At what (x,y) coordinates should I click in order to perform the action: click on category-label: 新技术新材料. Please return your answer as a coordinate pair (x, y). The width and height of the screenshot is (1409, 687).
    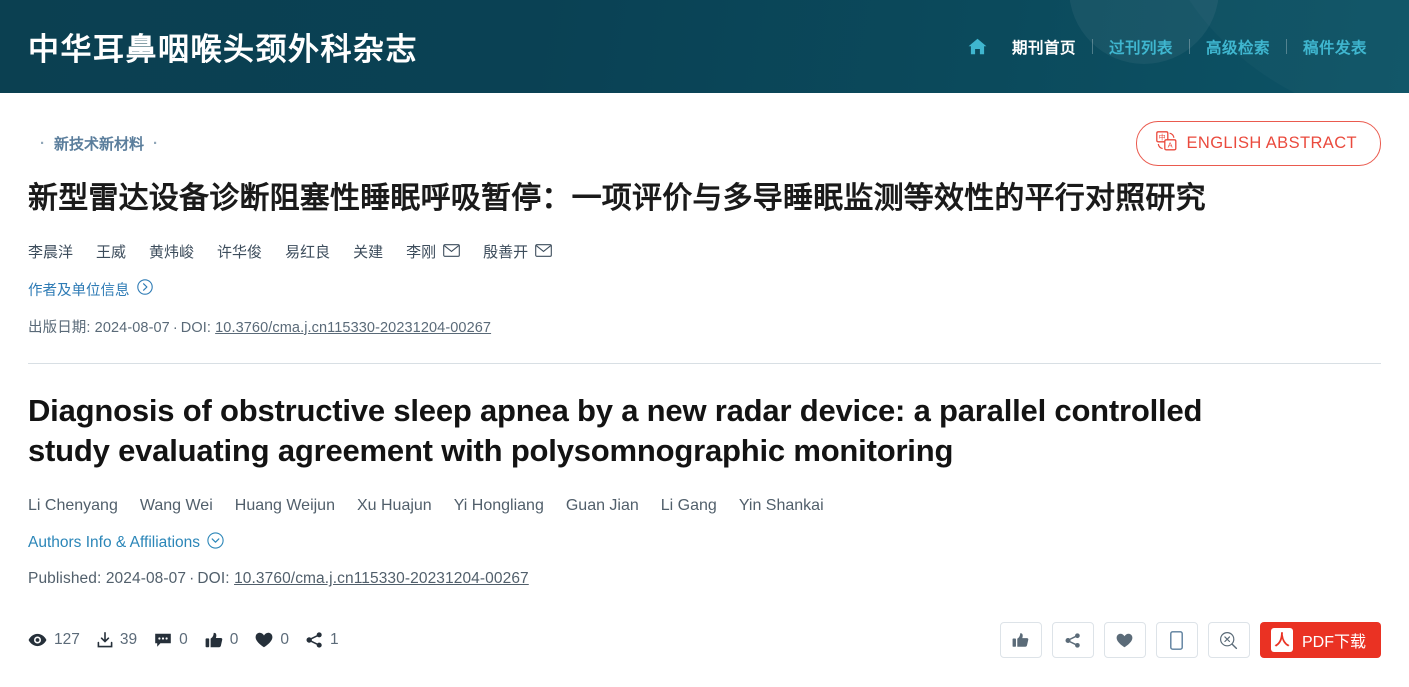
    Looking at the image, I should click on (99, 144).